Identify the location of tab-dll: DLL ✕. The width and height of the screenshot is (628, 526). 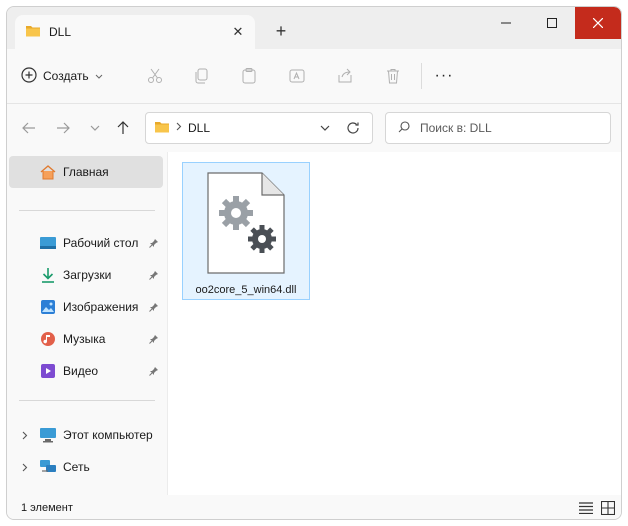
(135, 32).